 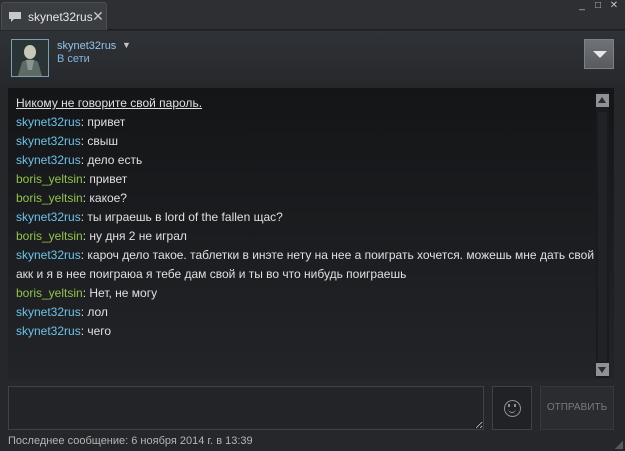 What do you see at coordinates (614, 6) in the screenshot?
I see `close-window-button: ✕` at bounding box center [614, 6].